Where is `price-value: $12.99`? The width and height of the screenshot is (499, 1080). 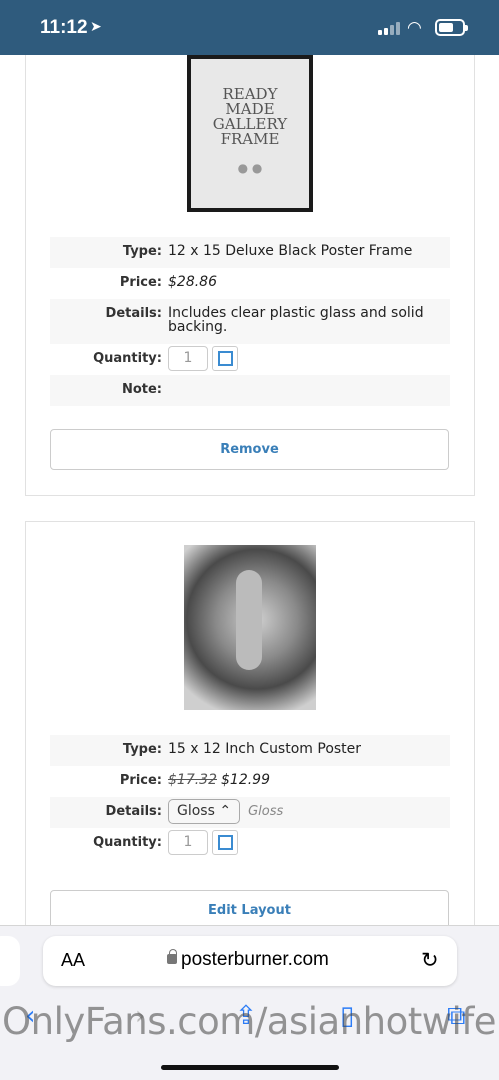
price-value: $12.99 is located at coordinates (245, 780).